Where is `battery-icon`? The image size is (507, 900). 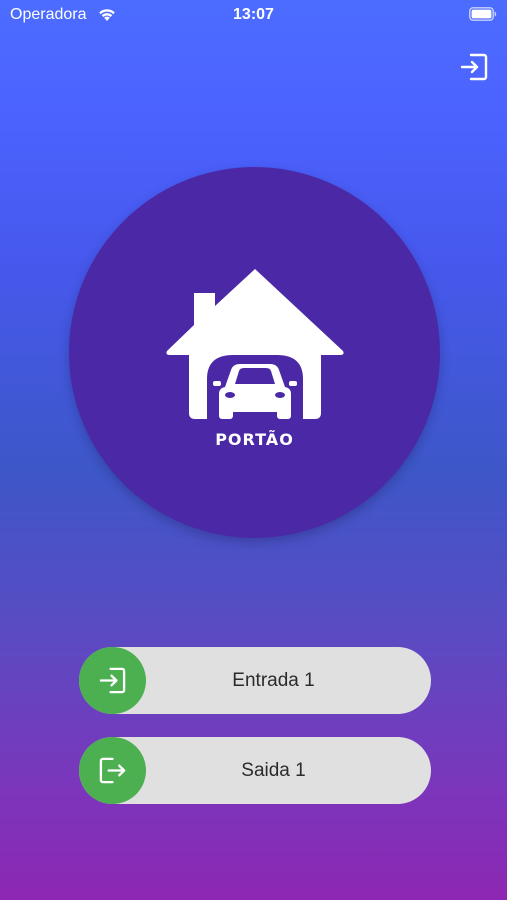 battery-icon is located at coordinates (483, 14).